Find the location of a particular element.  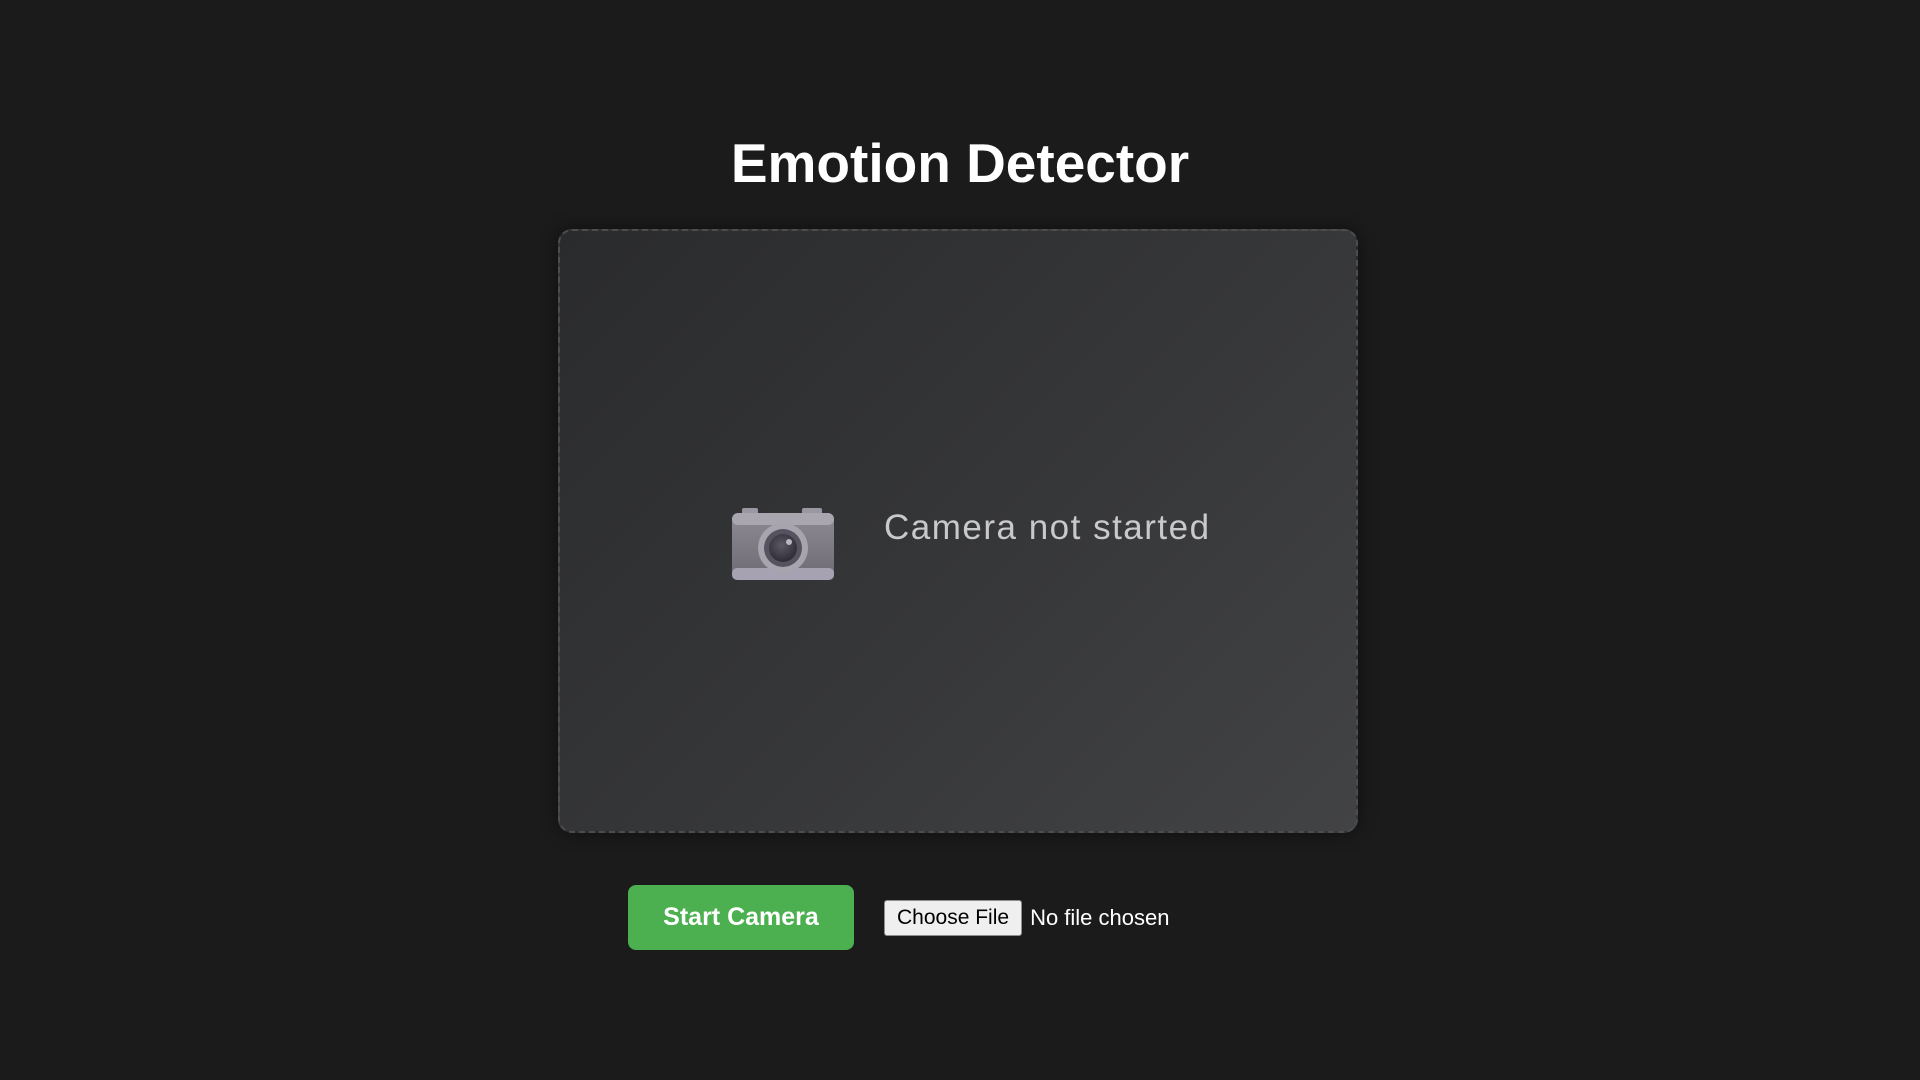

camera-placeholder: Camera not started is located at coordinates (970, 544).